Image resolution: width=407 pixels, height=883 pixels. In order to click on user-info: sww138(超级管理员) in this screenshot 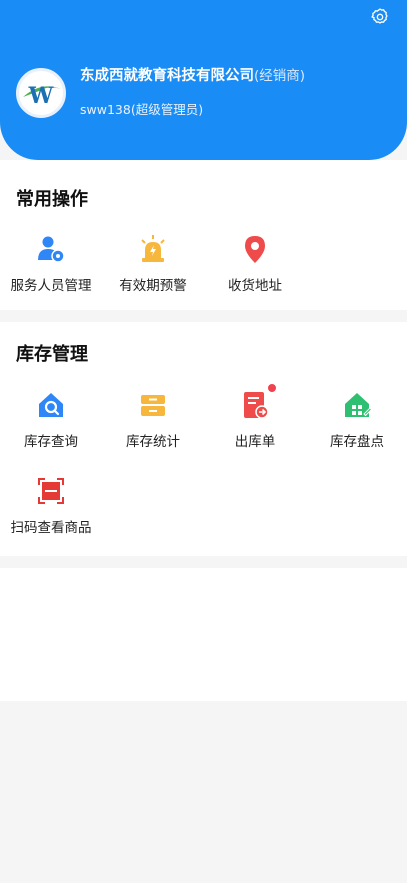, I will do `click(142, 109)`.